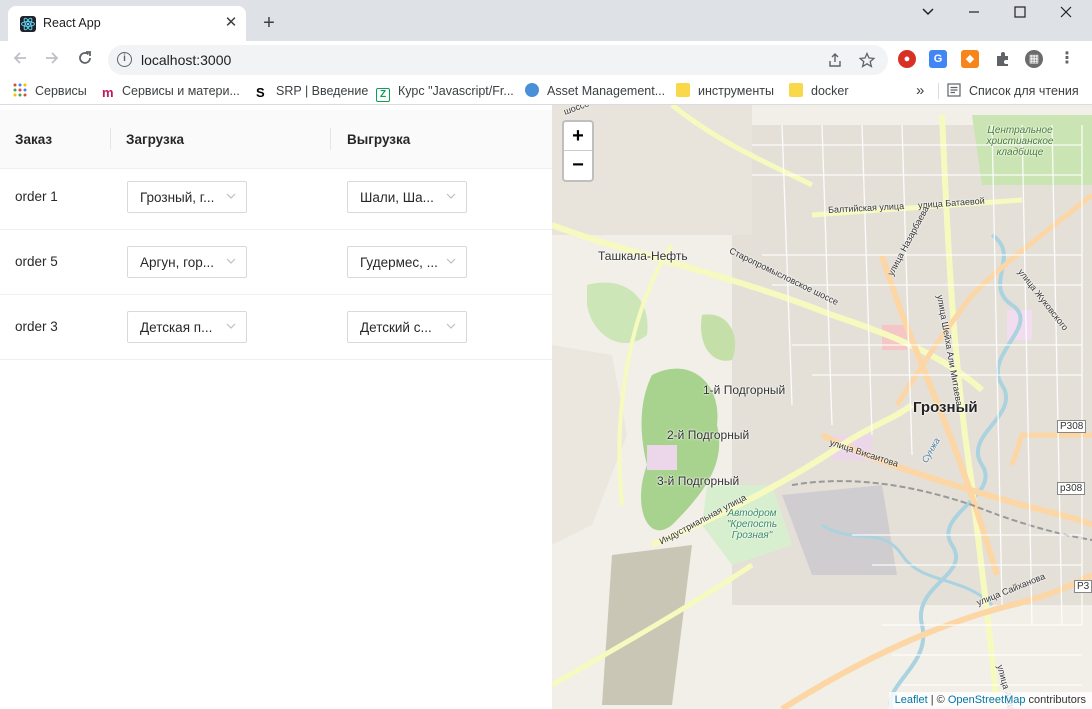  I want to click on map-attribution: Leaflet | © OpenStreetMap contributors, so click(990, 700).